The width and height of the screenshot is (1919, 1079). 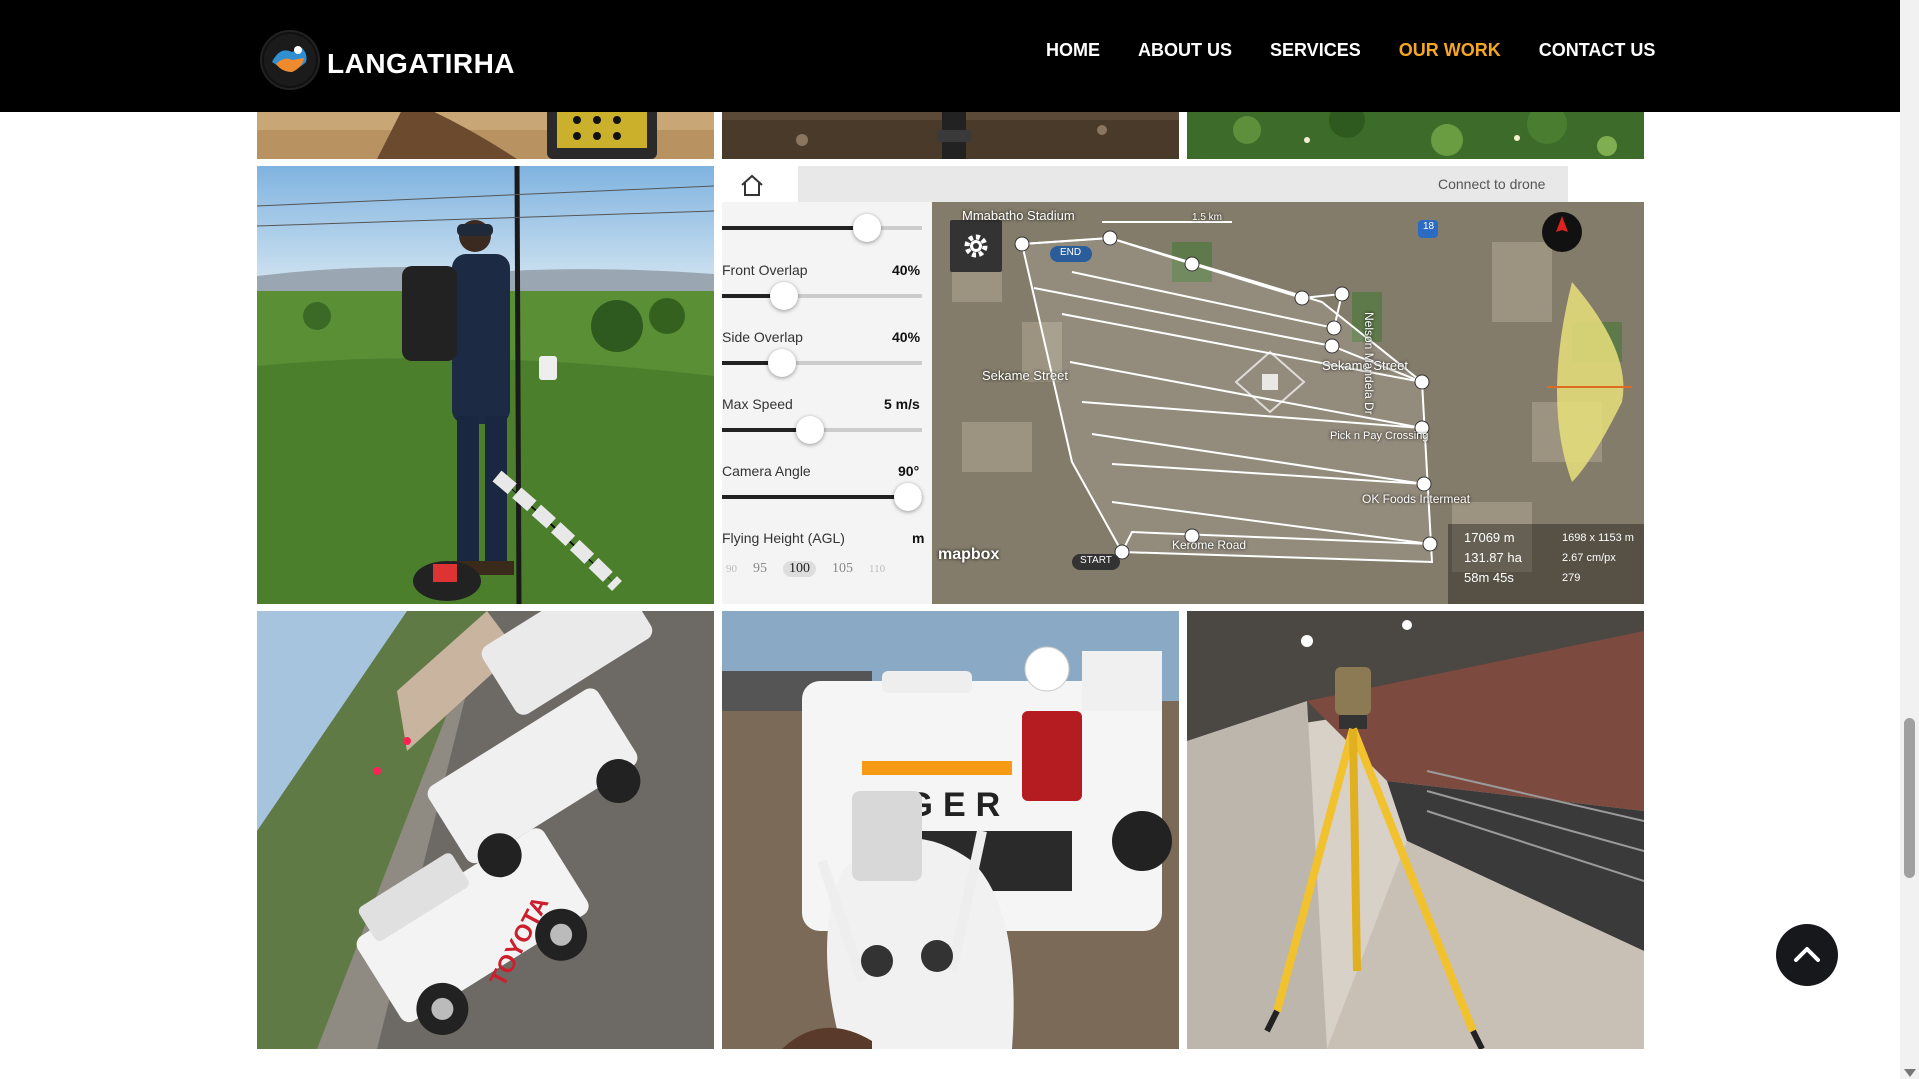 What do you see at coordinates (765, 270) in the screenshot?
I see `front-overlap-label: Front Overlap` at bounding box center [765, 270].